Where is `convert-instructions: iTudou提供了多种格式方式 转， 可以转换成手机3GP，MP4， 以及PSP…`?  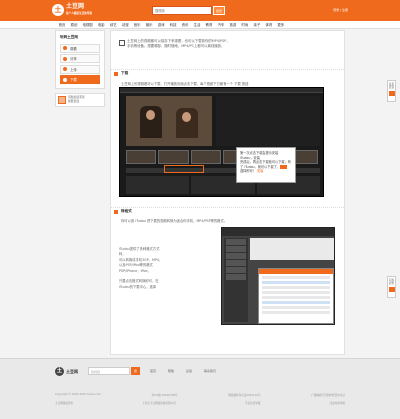
convert-instructions: iTudou提供了多种格式方式 转， 可以转换成手机3GP，MP4， 以及PSP… is located at coordinates (149, 268).